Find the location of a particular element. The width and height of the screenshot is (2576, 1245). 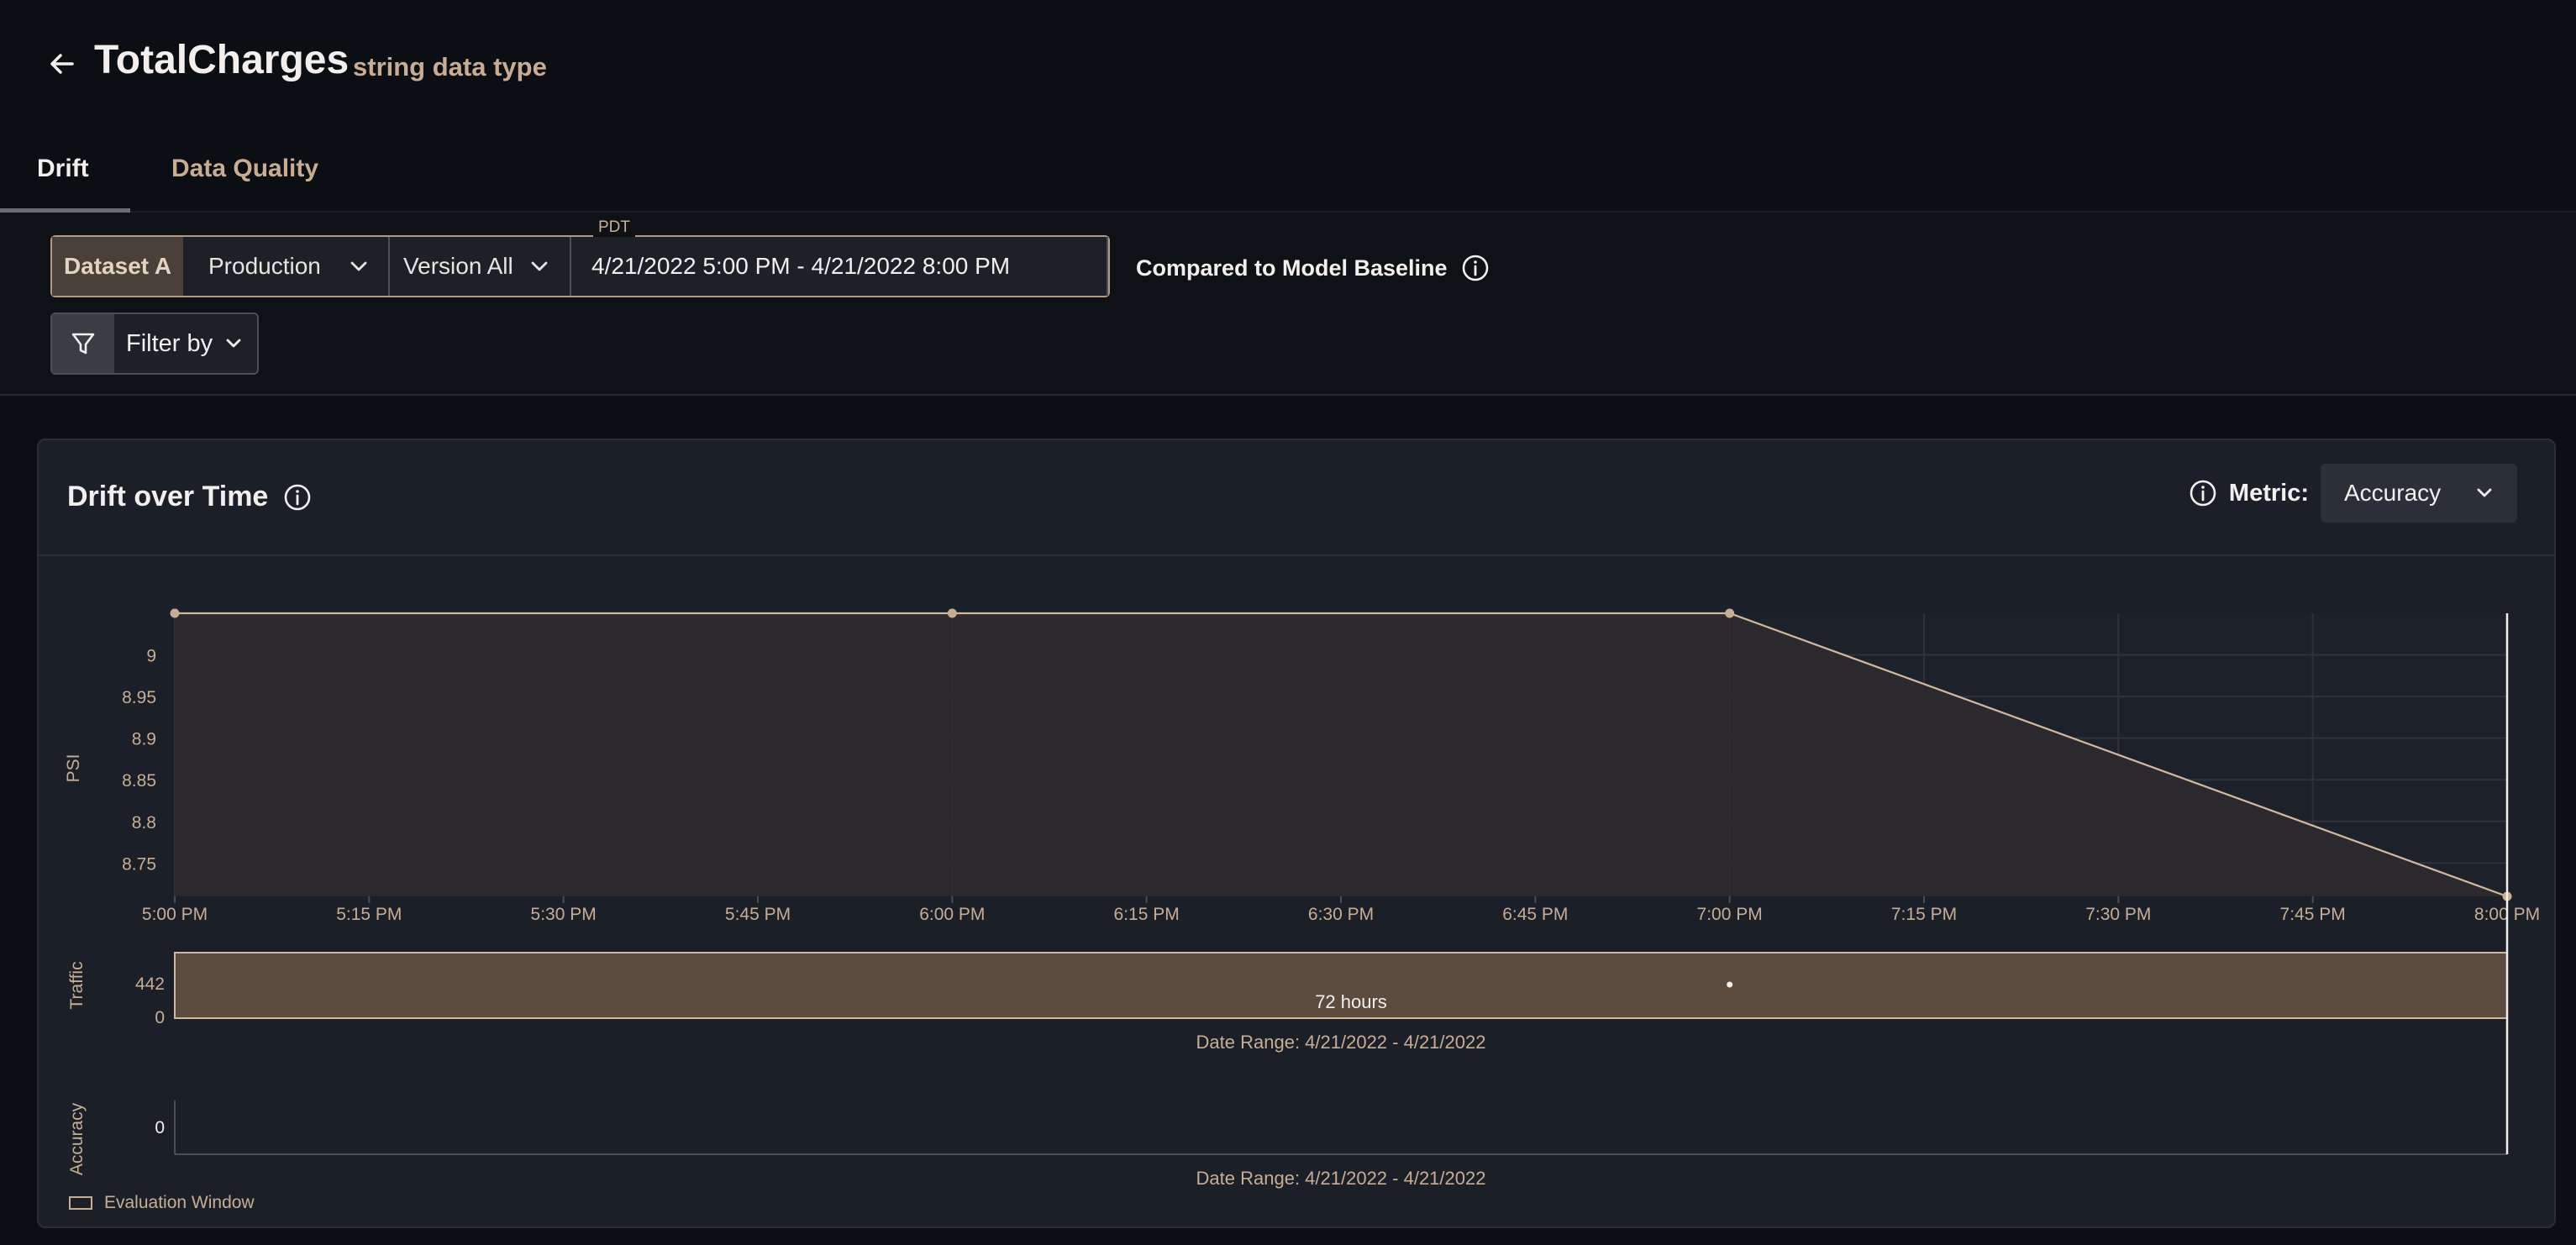

x-tick-label: 6:30 PM is located at coordinates (1341, 914).